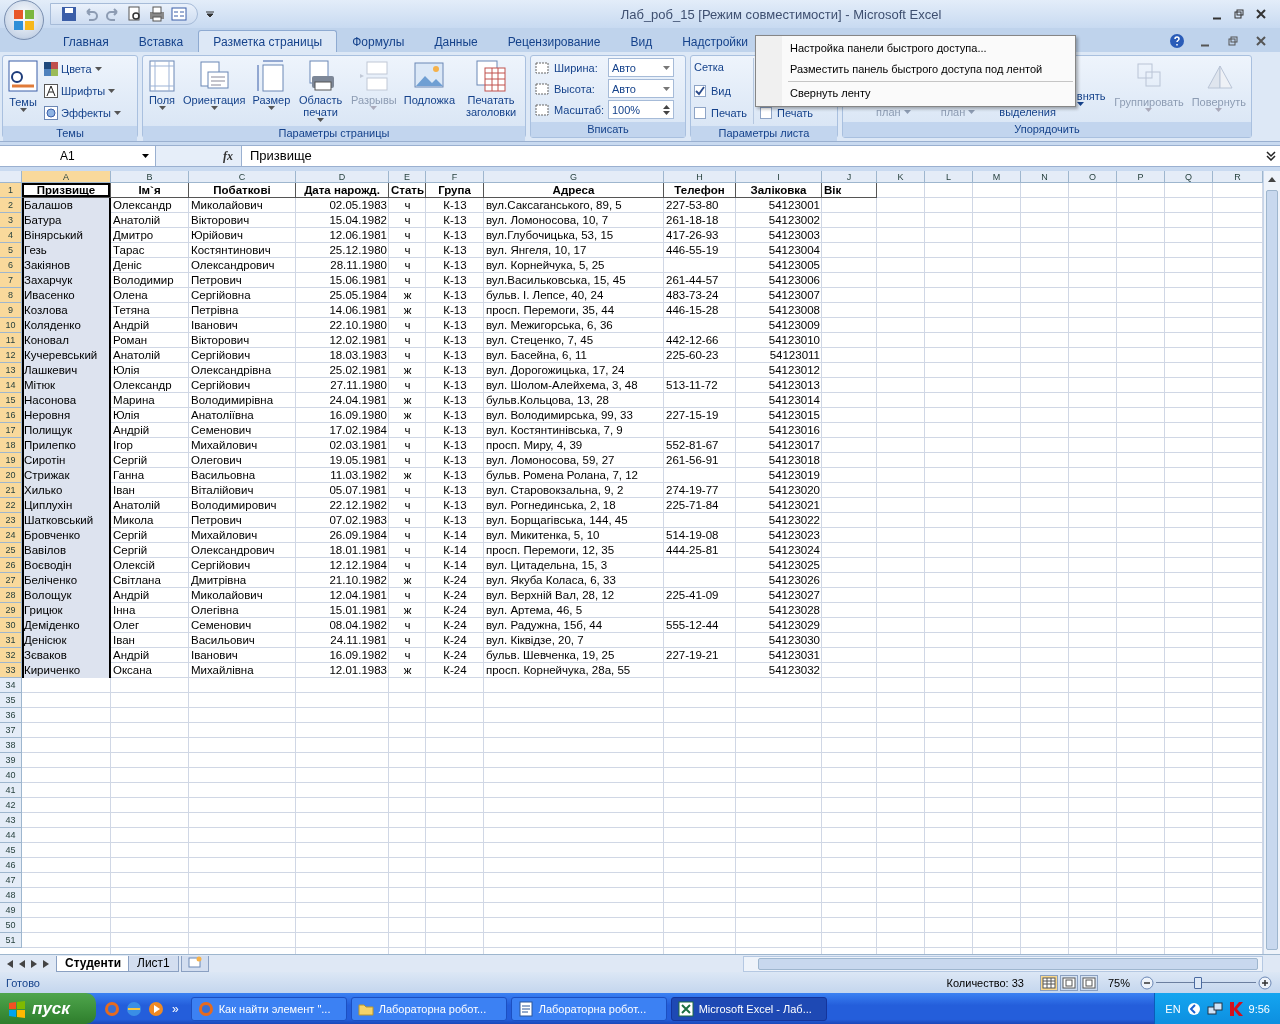 This screenshot has width=1280, height=1024. What do you see at coordinates (11, 250) in the screenshot?
I see `row-header: 5` at bounding box center [11, 250].